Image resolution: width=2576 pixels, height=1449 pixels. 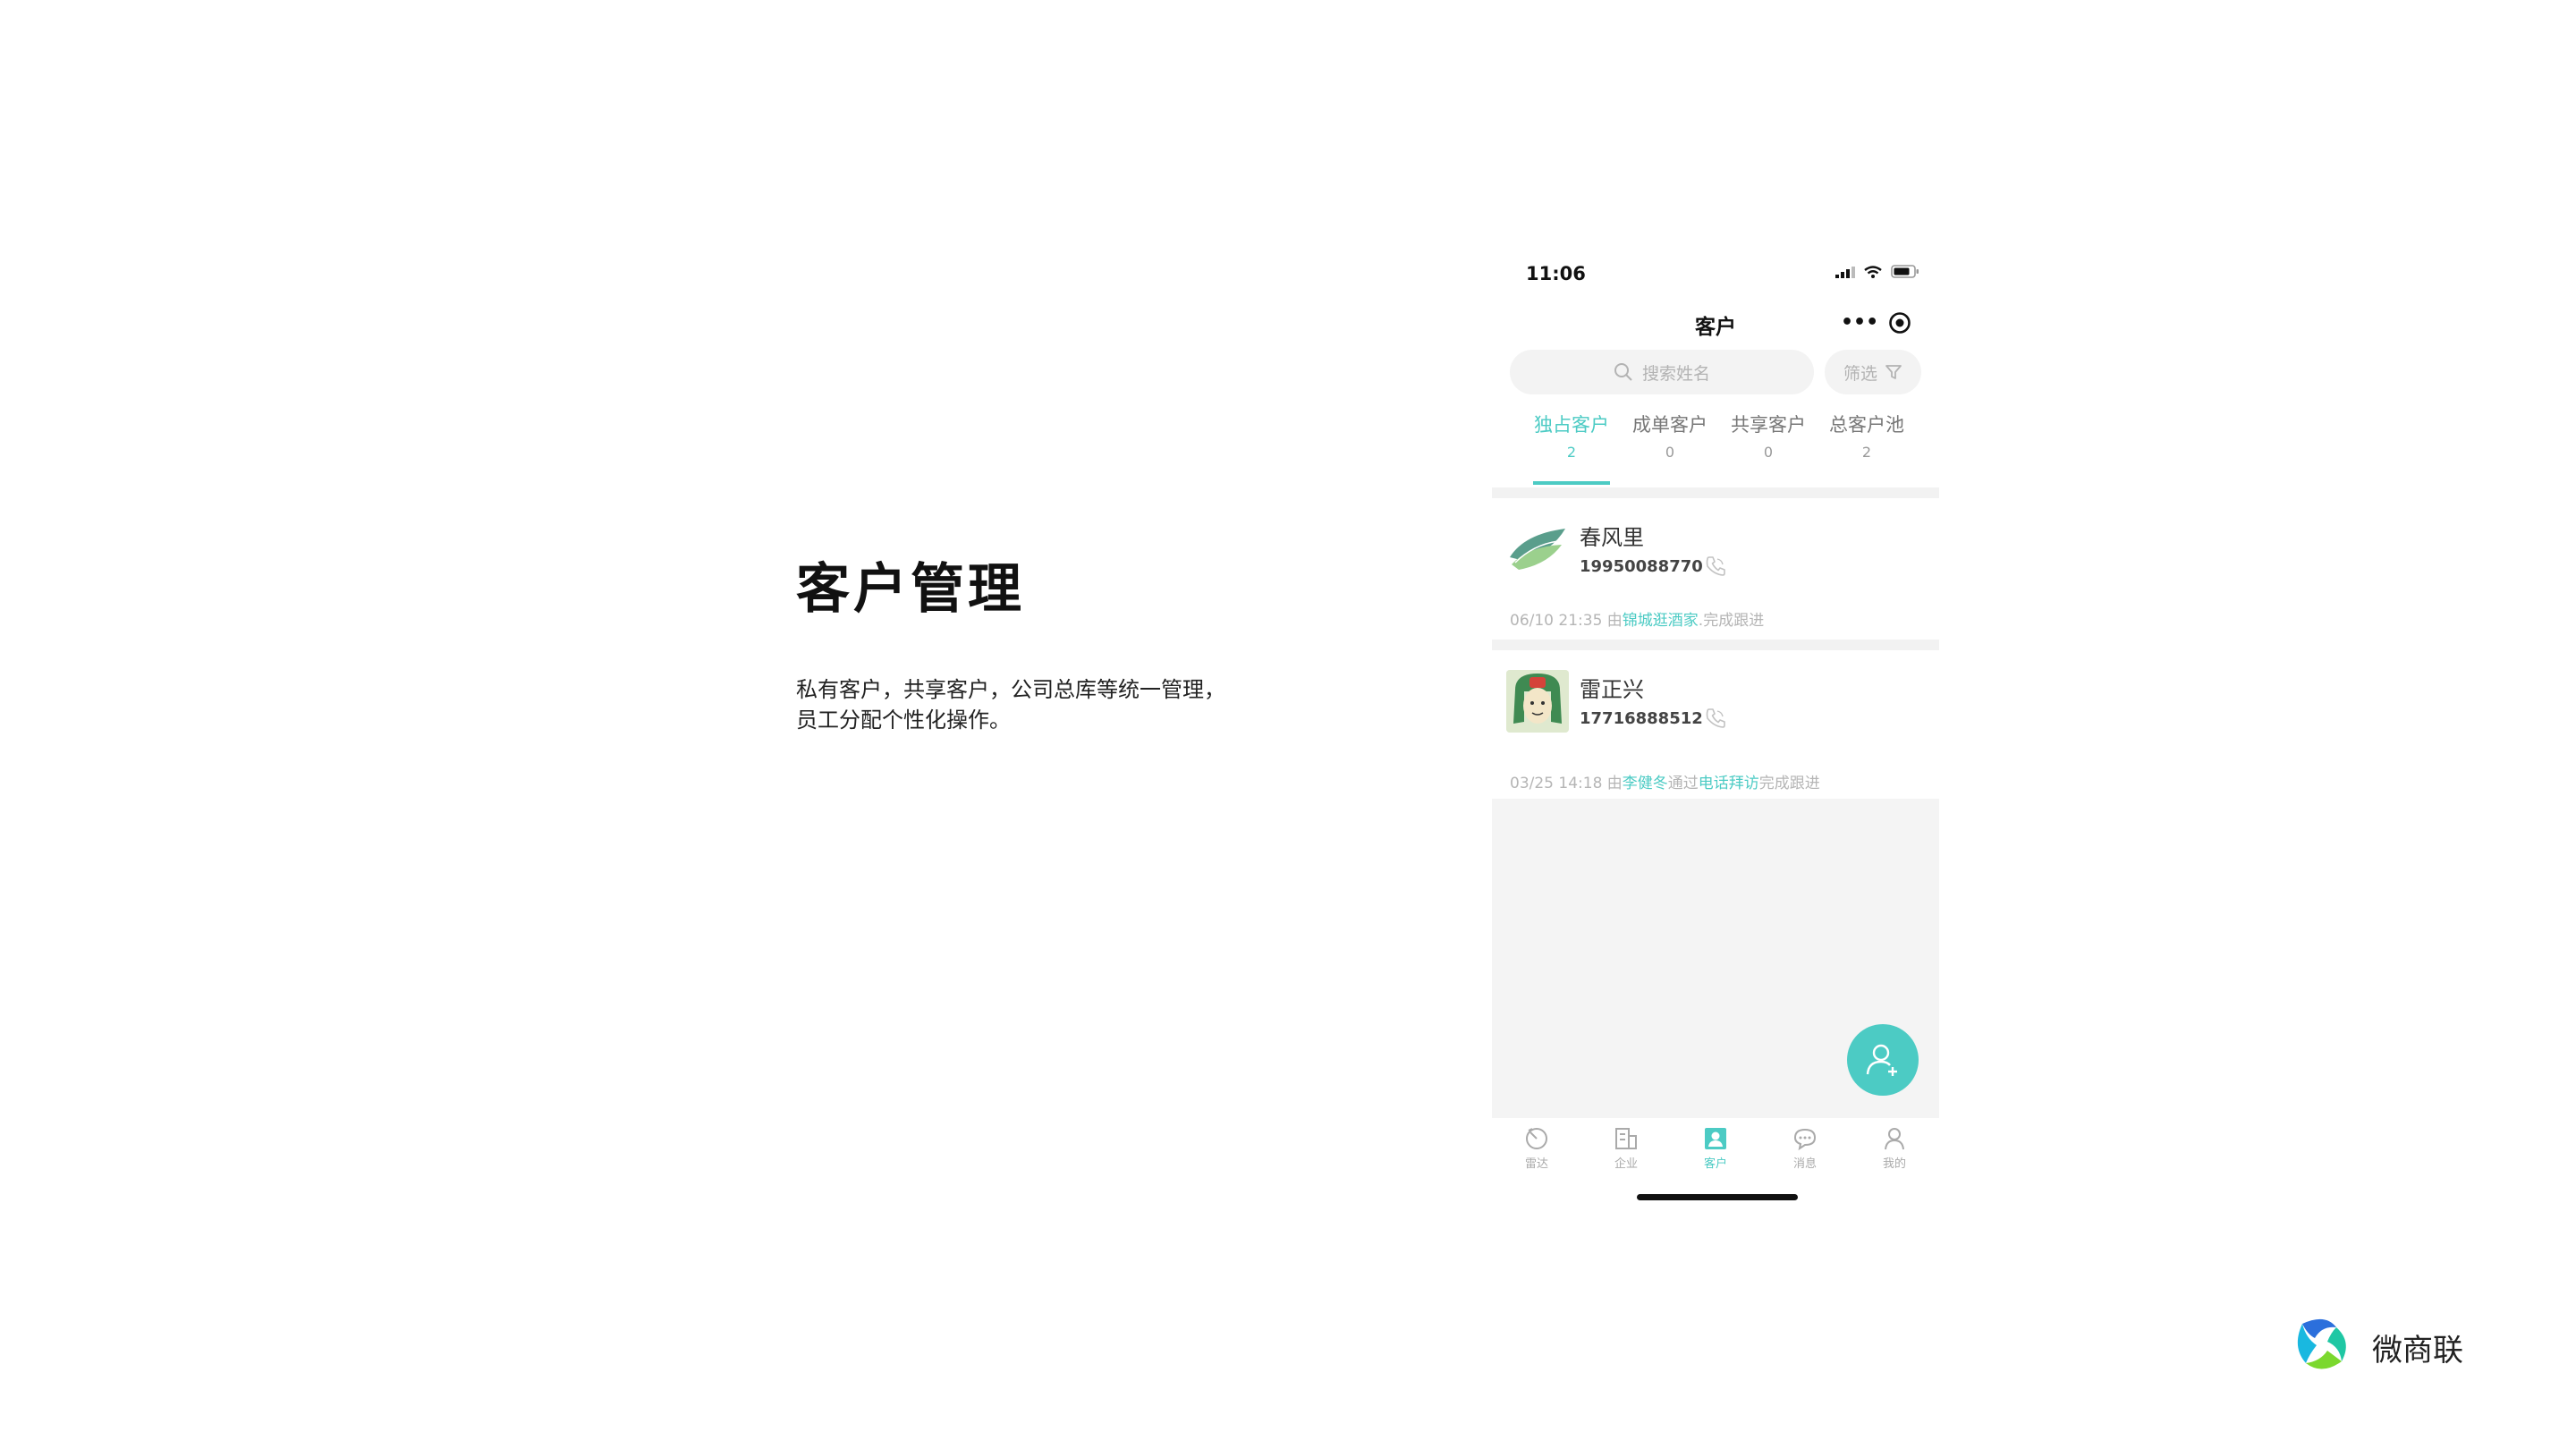 What do you see at coordinates (1715, 271) in the screenshot?
I see `status-bar: 11:06` at bounding box center [1715, 271].